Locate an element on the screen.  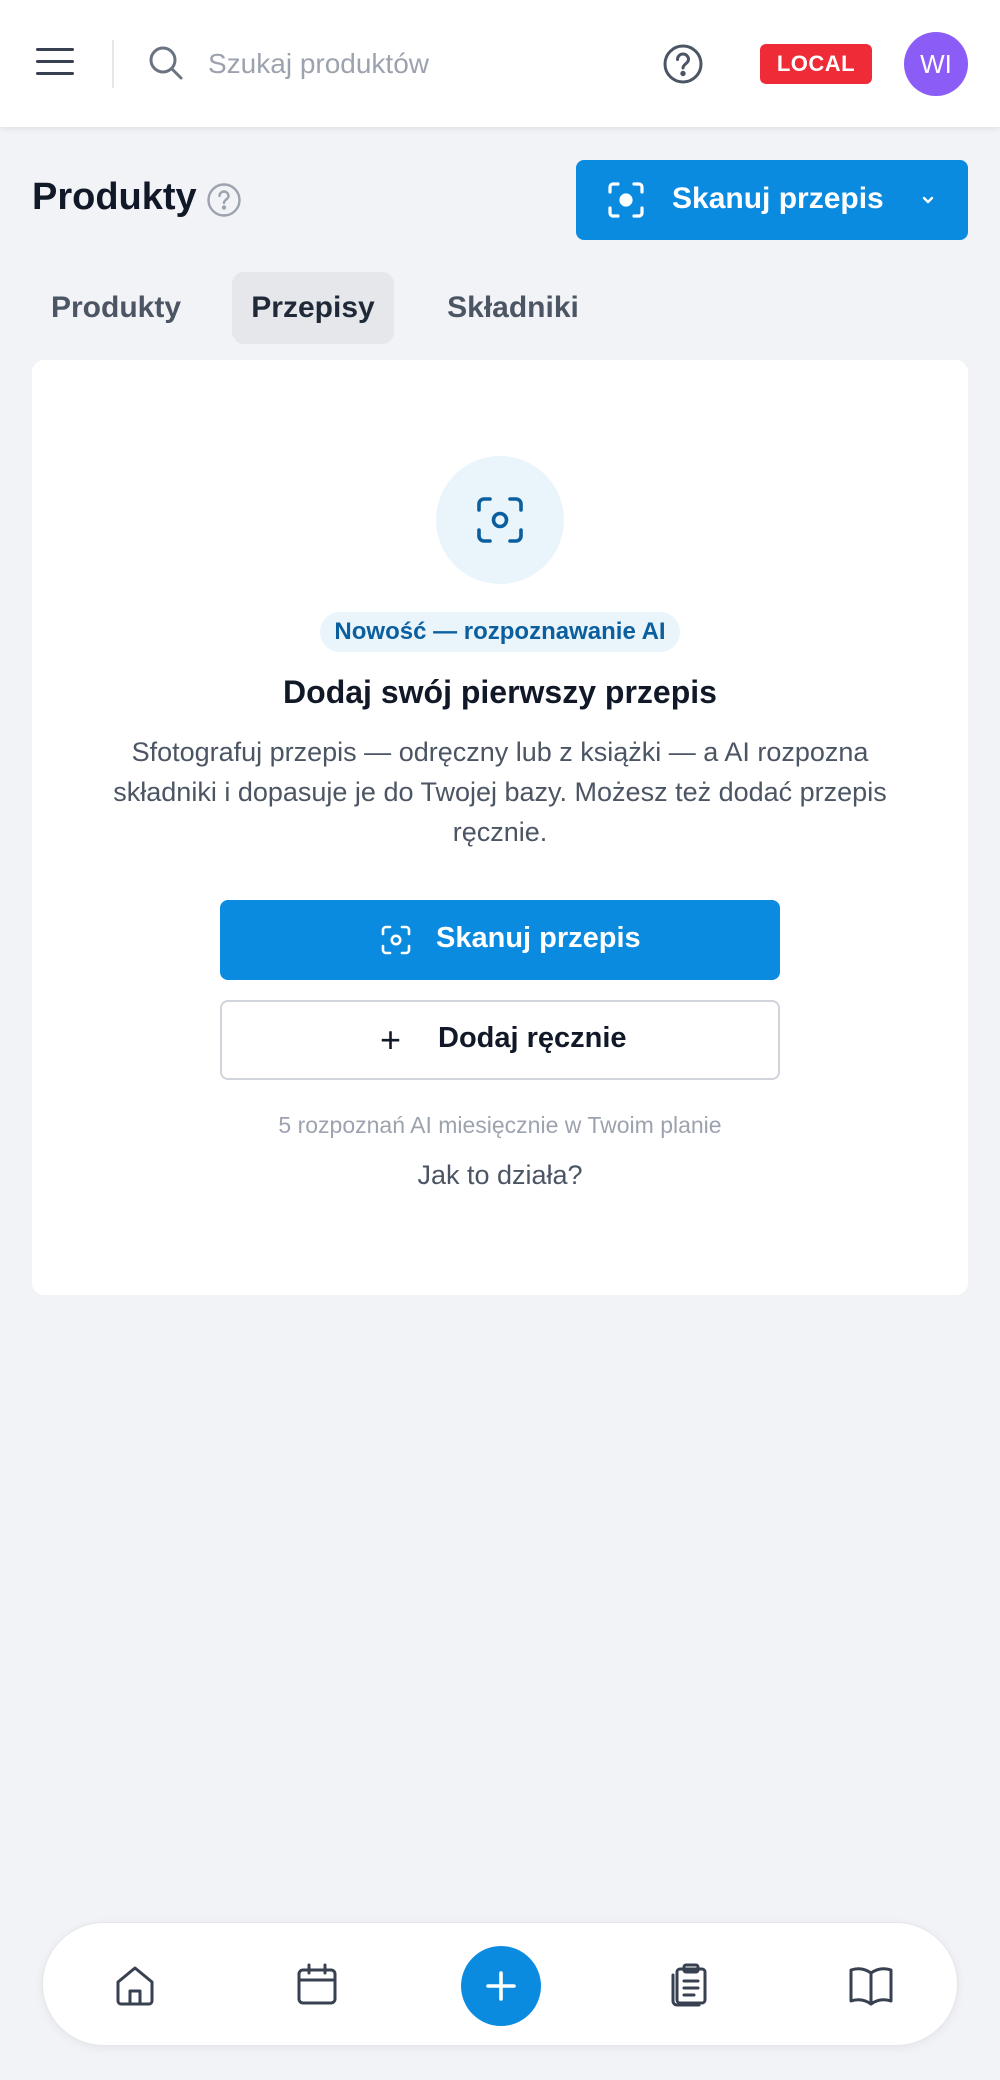
clipboard-list-icon is located at coordinates (689, 1985).